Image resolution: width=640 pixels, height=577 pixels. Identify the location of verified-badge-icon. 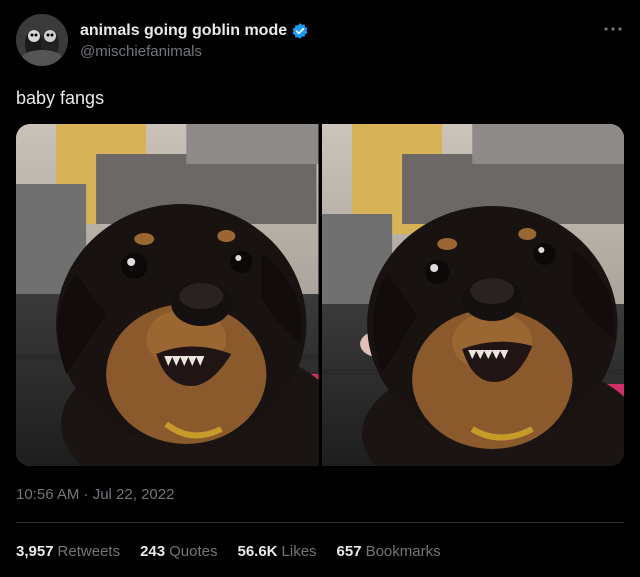
(300, 31).